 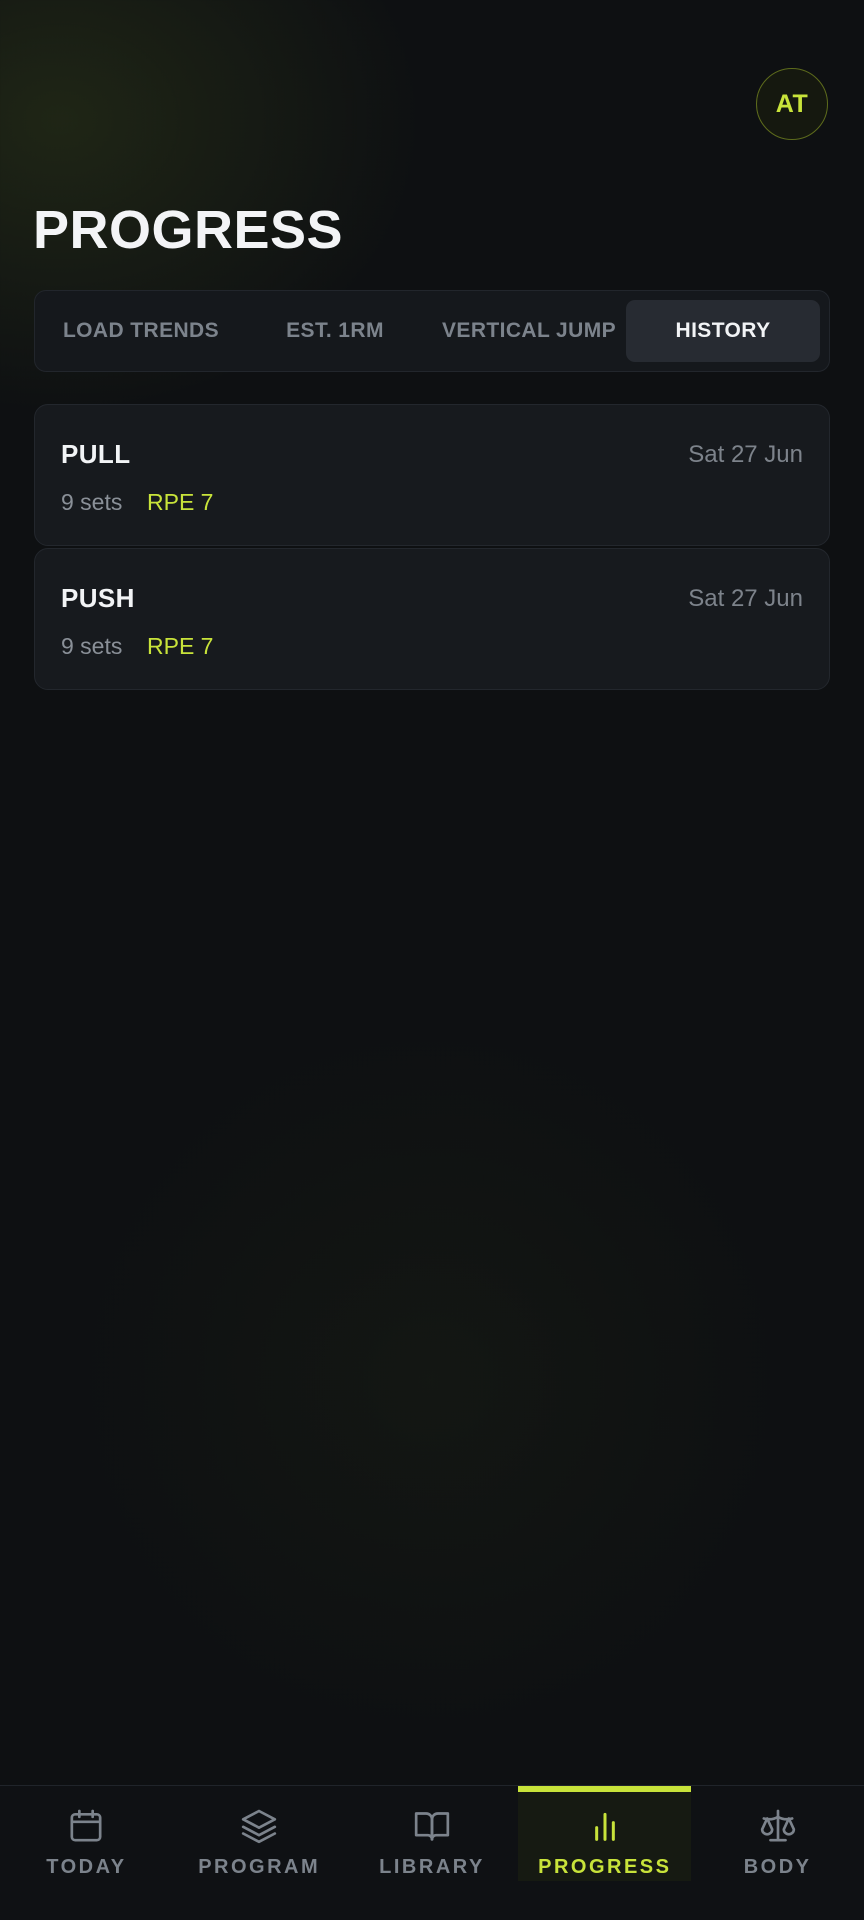 I want to click on book-open-icon, so click(x=432, y=1826).